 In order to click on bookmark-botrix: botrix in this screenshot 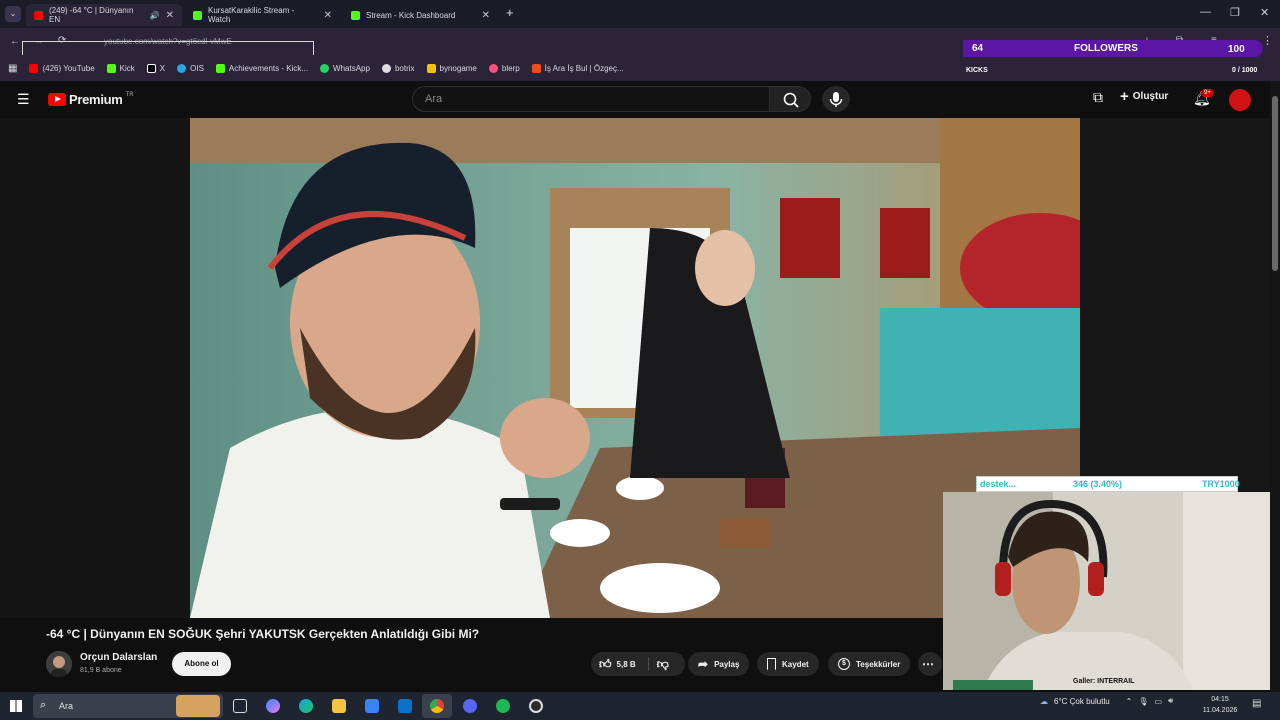, I will do `click(398, 68)`.